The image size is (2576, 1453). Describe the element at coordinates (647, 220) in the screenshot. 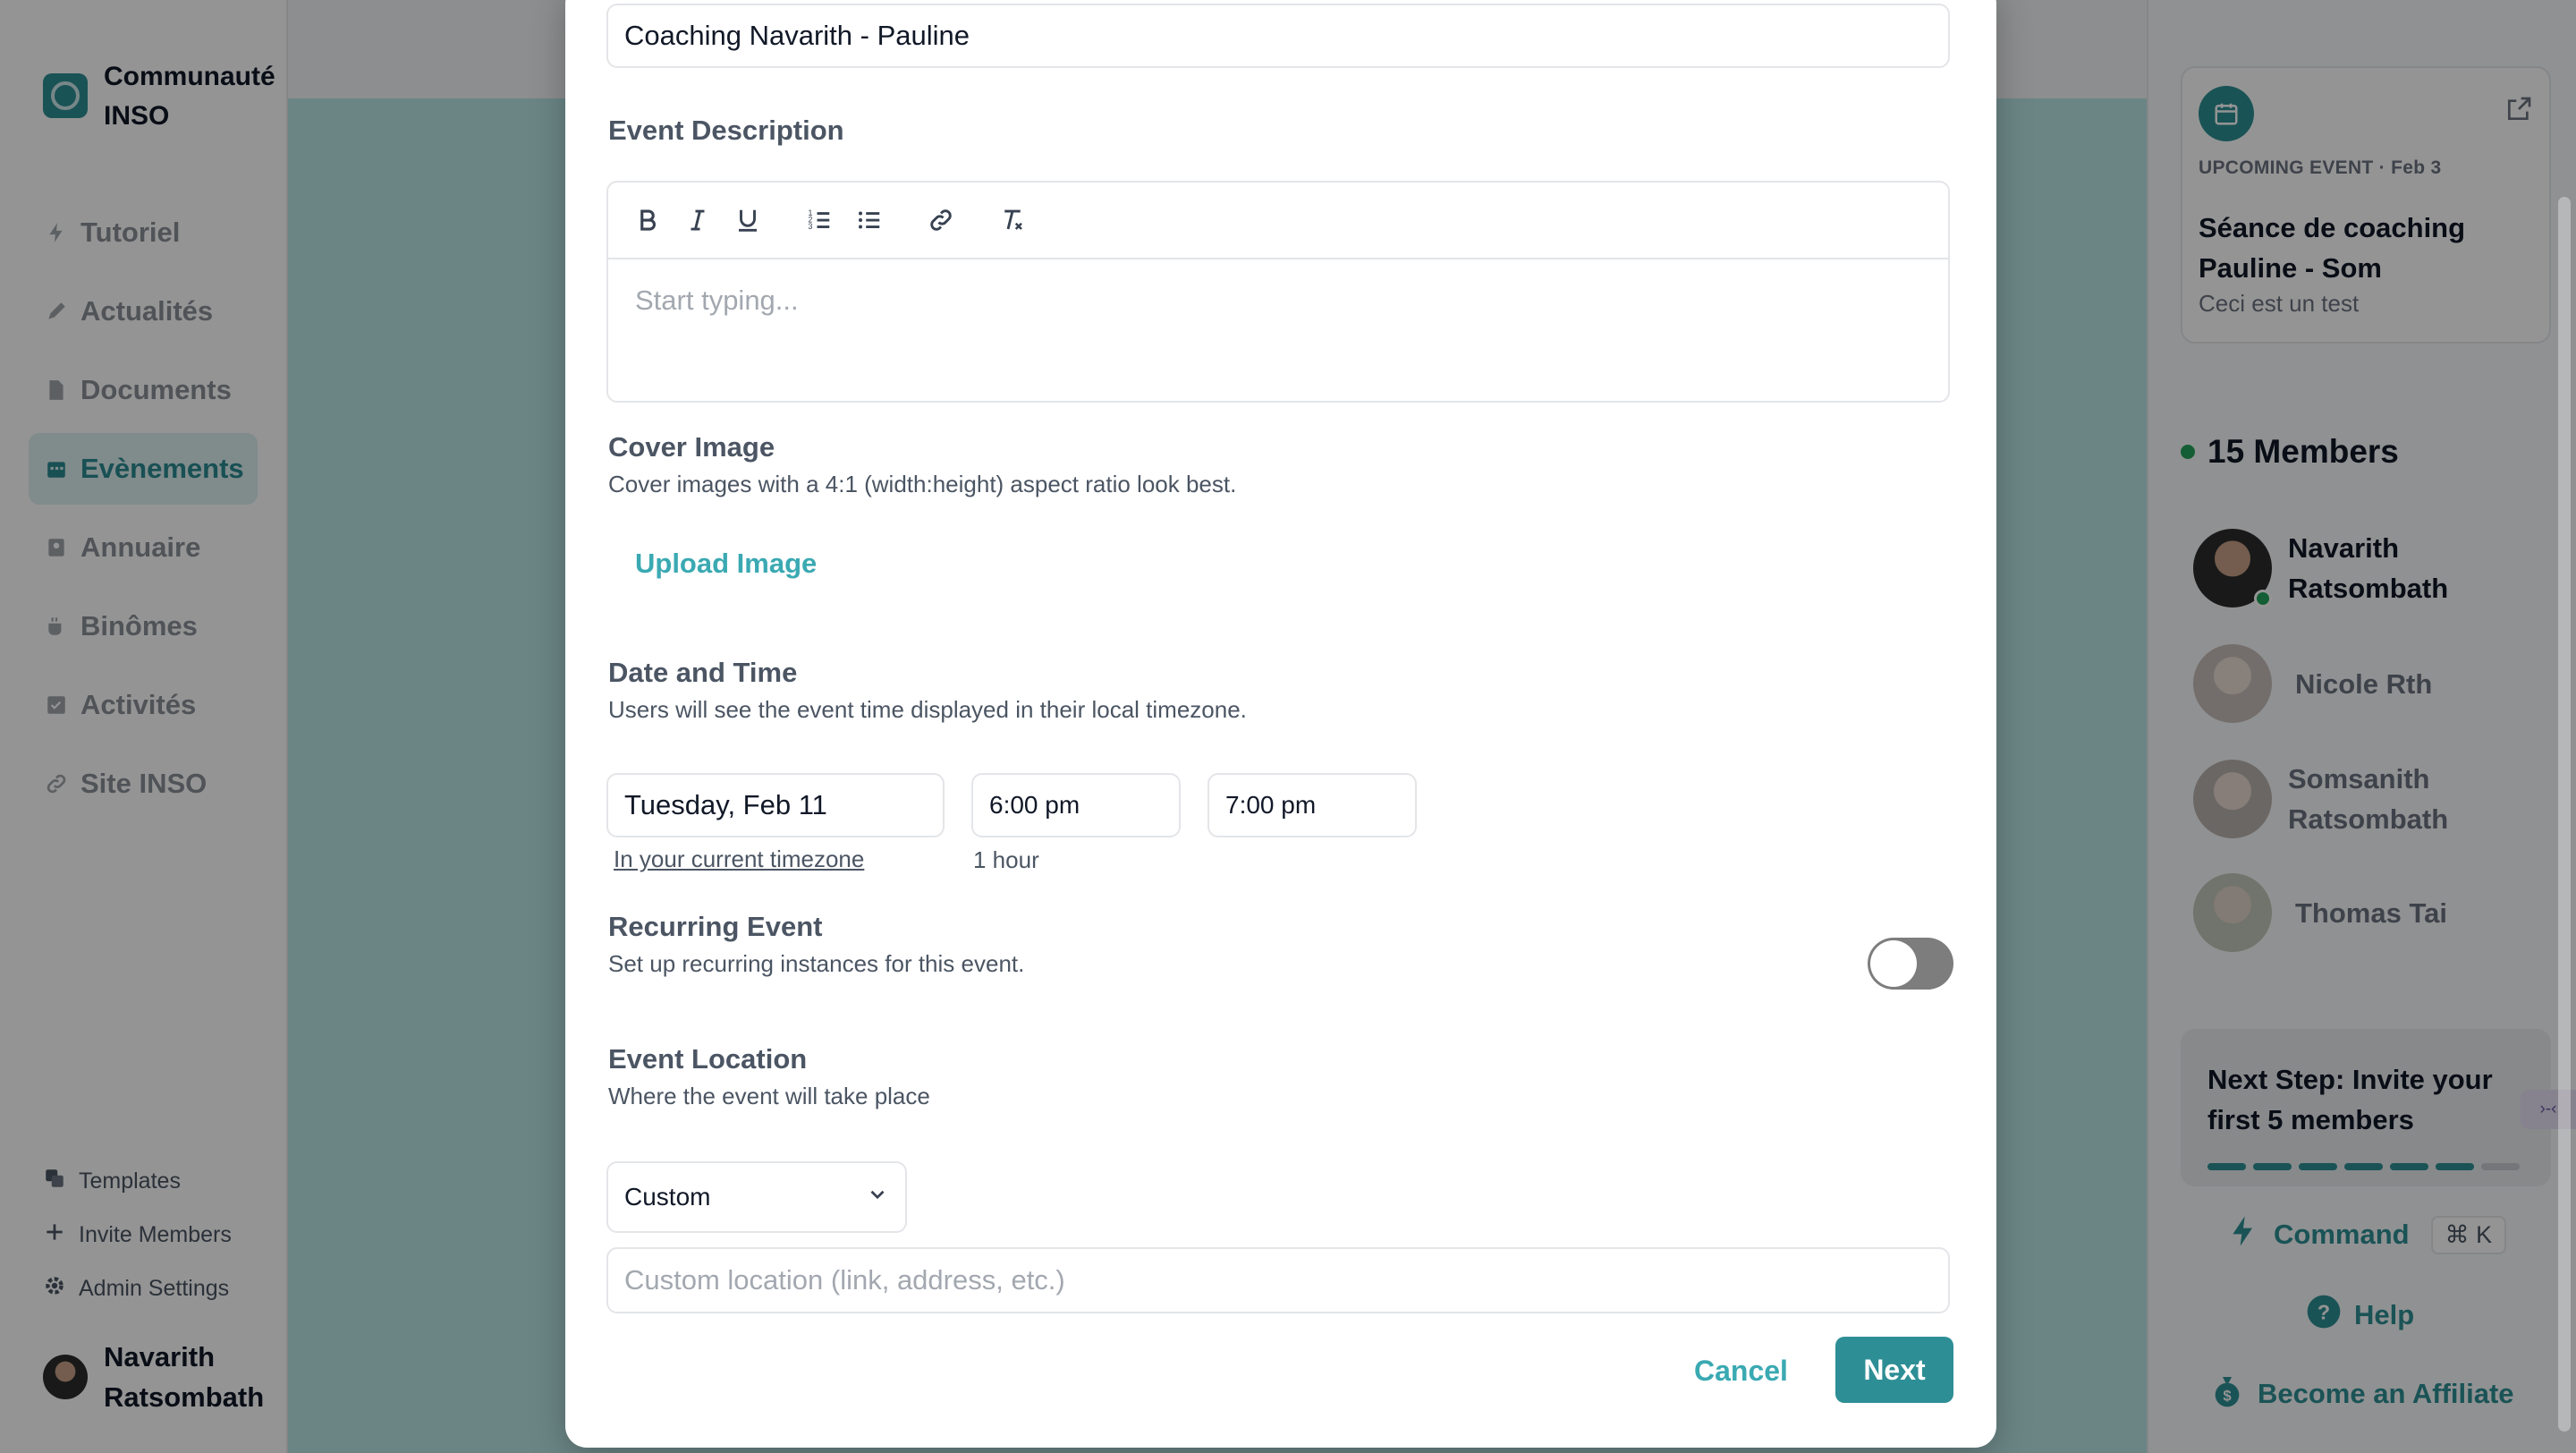

I see `bold-icon` at that location.